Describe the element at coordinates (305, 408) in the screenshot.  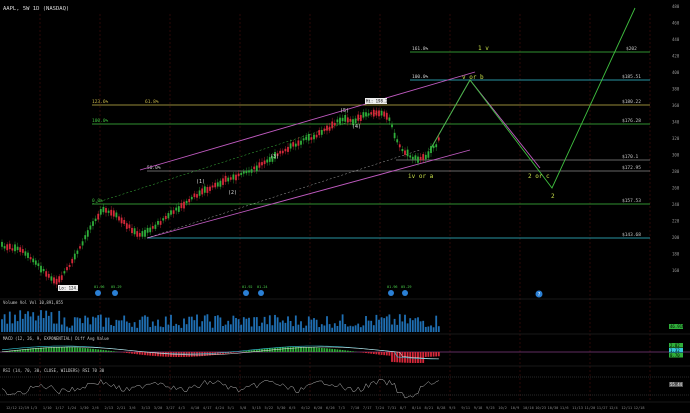
I see `time-tick: 6/12` at that location.